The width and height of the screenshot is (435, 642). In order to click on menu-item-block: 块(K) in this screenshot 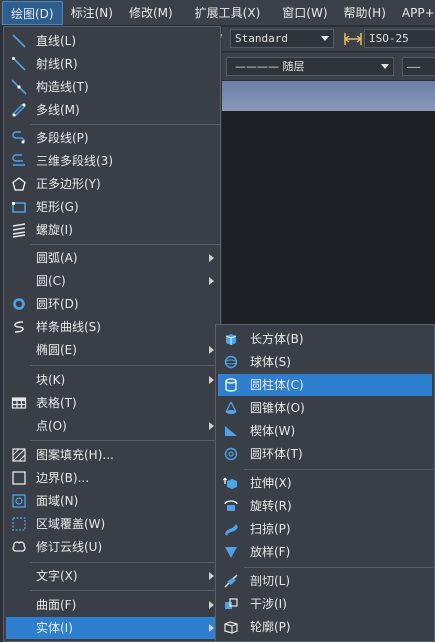, I will do `click(112, 380)`.